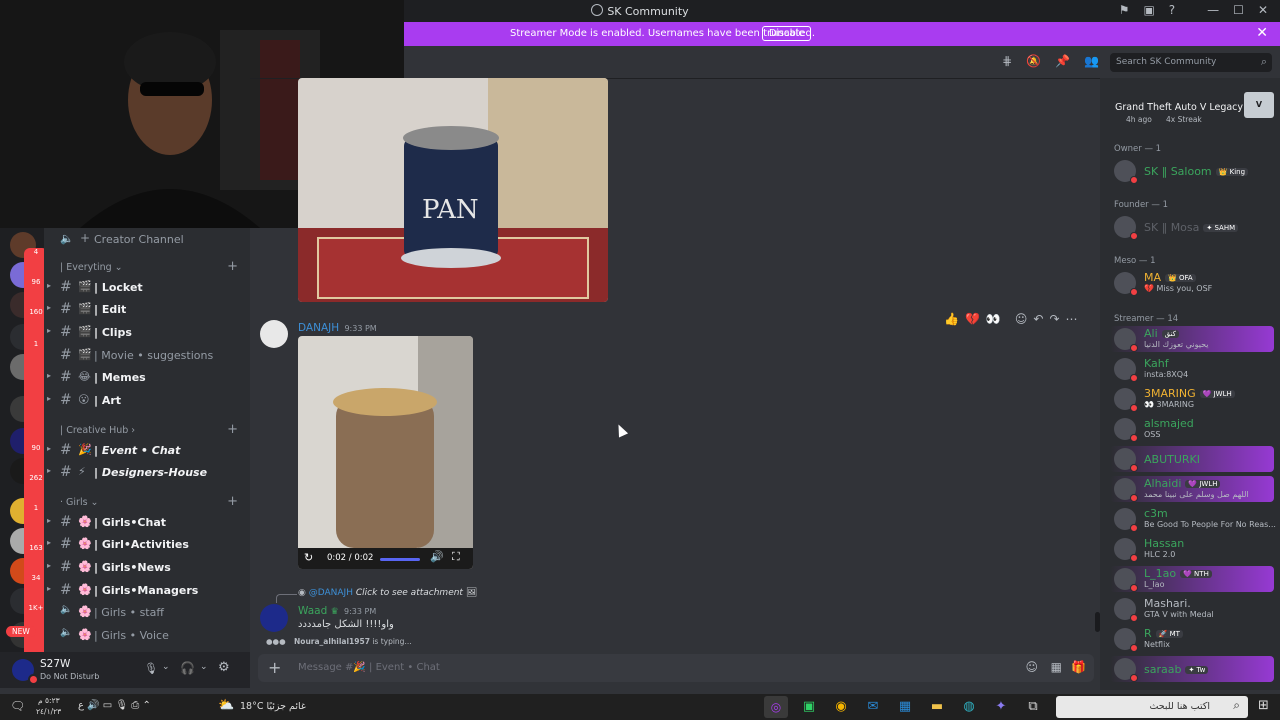  Describe the element at coordinates (91, 267) in the screenshot. I see `channel-category: | Everyting ⌄` at that location.